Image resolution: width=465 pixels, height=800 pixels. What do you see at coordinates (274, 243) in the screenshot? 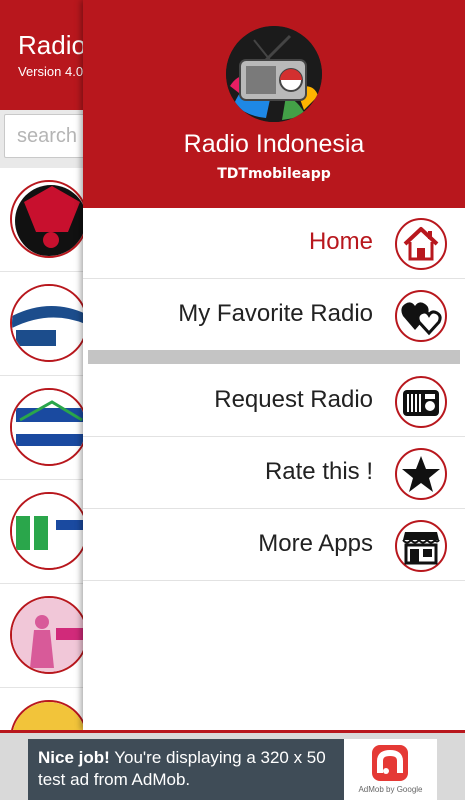
I see `menu-item-home: Home` at bounding box center [274, 243].